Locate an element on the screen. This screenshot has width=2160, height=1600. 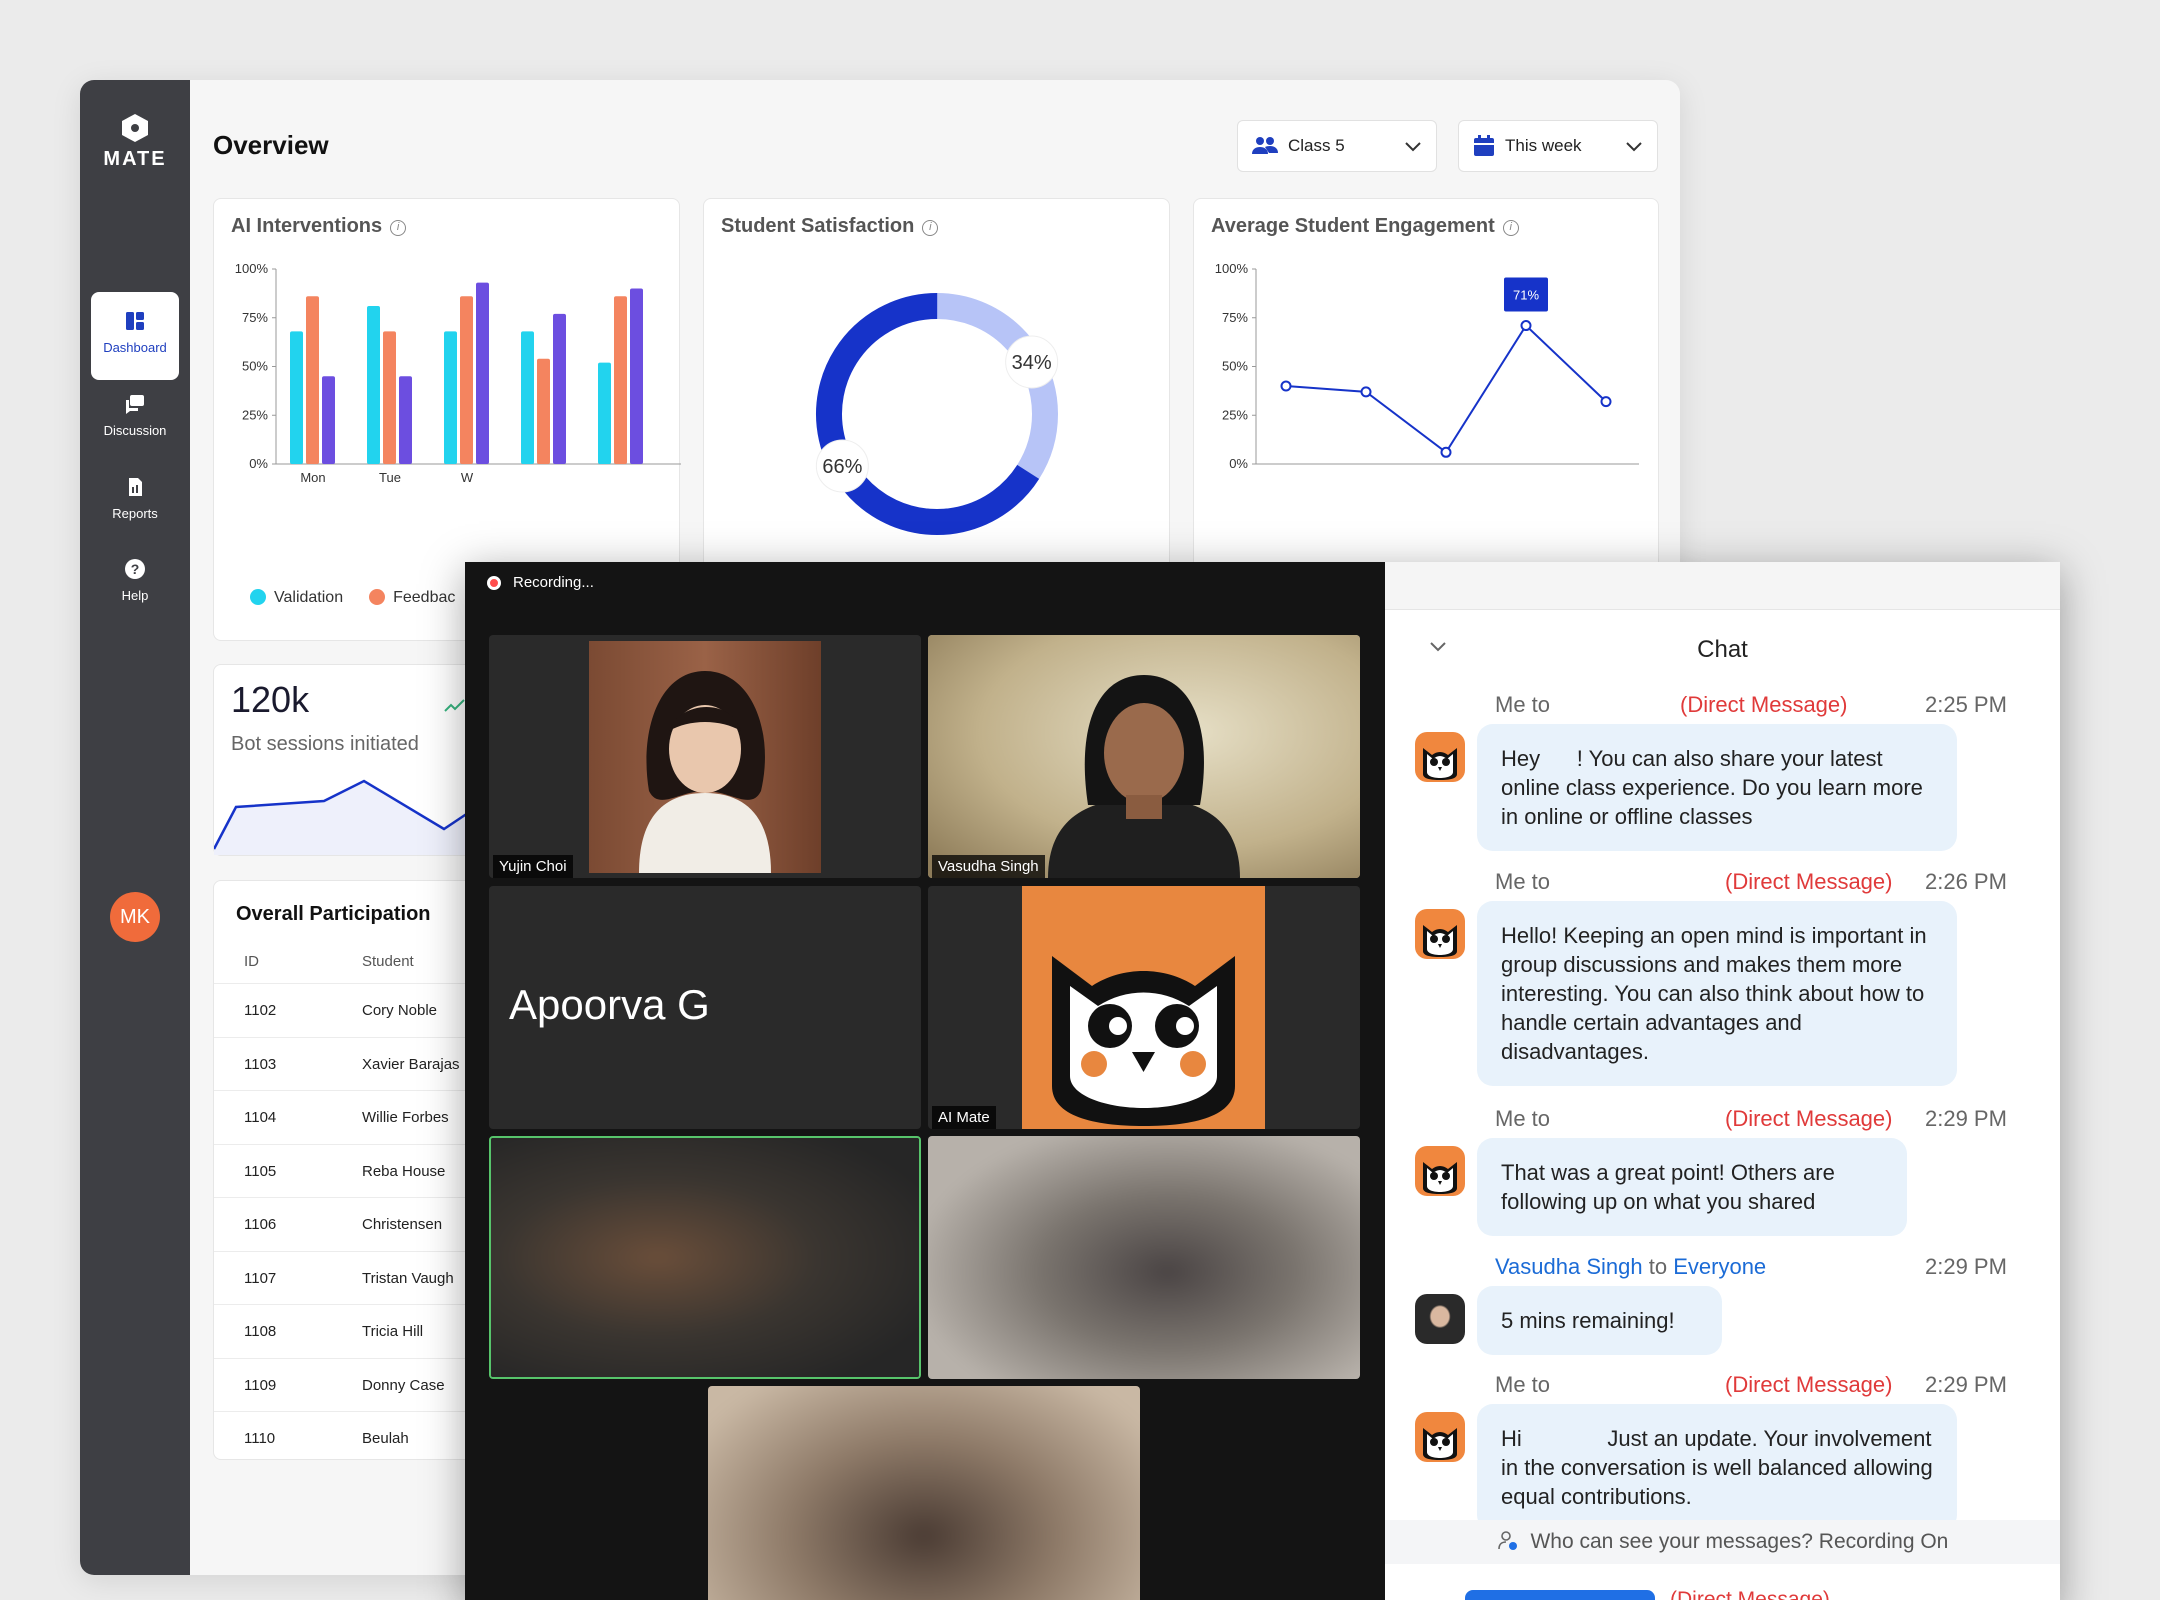
date-range-select: This week is located at coordinates (1558, 146).